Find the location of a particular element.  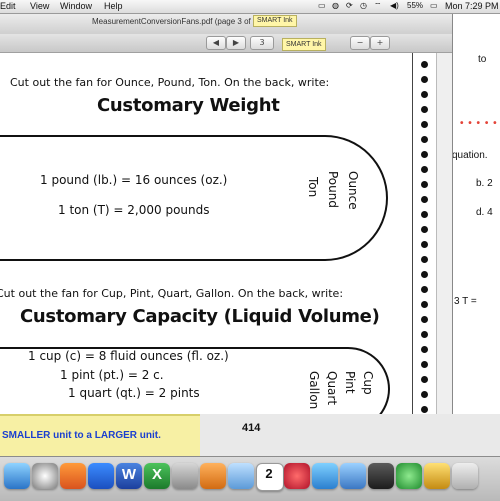

firefox-icon is located at coordinates (73, 476).